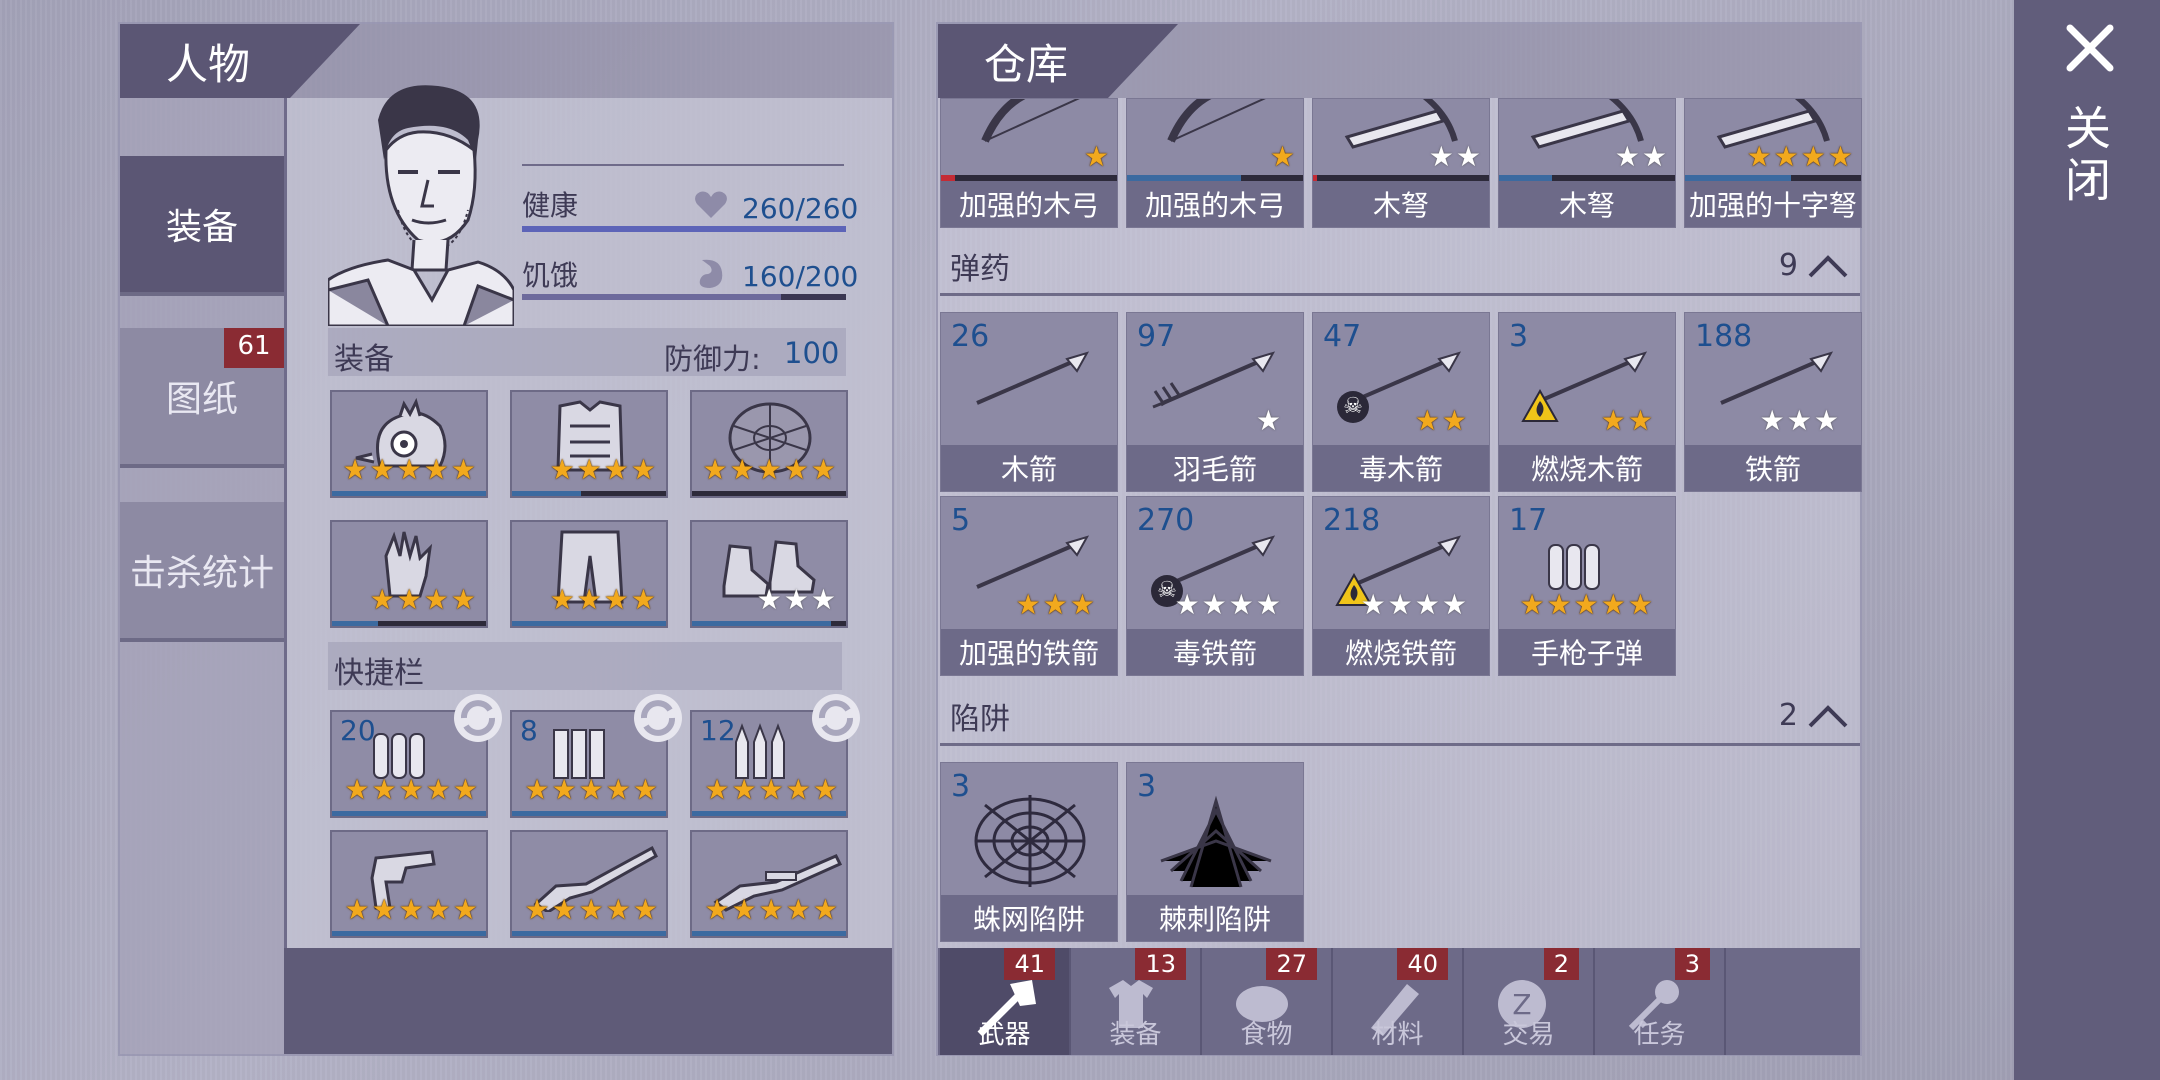  I want to click on character-title: 人物, so click(208, 64).